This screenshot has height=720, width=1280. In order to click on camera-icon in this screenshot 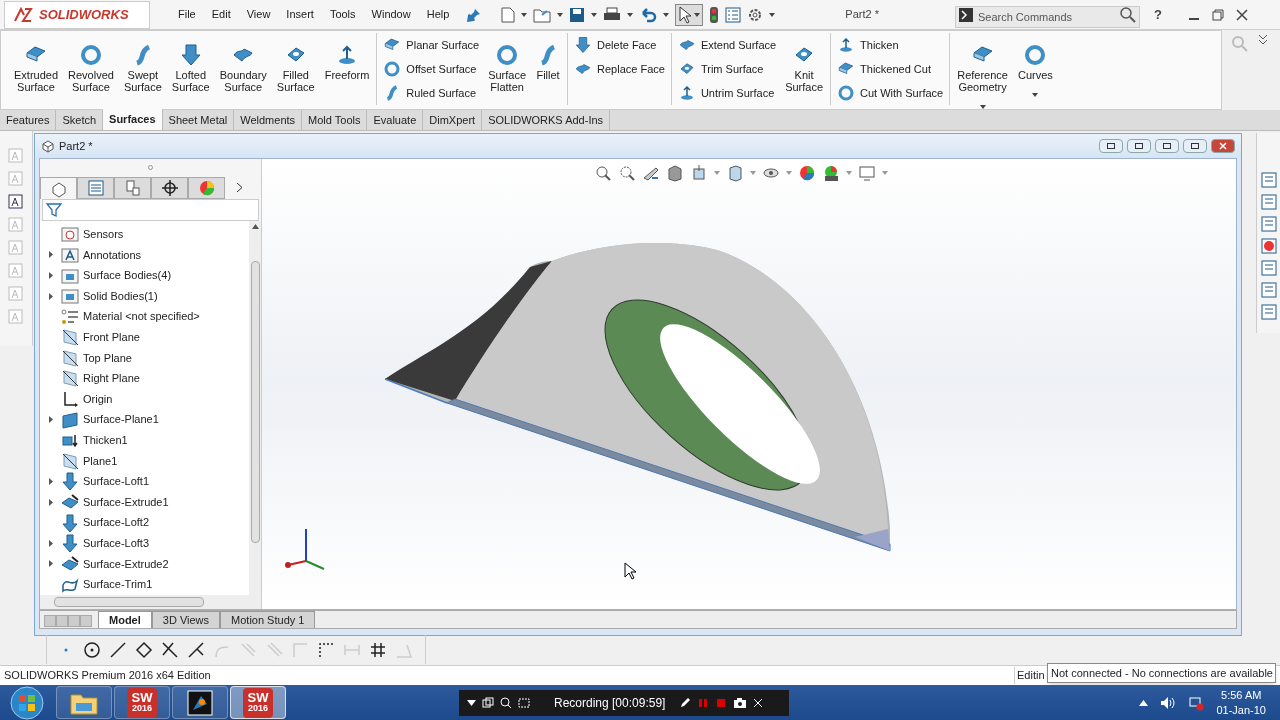, I will do `click(740, 702)`.